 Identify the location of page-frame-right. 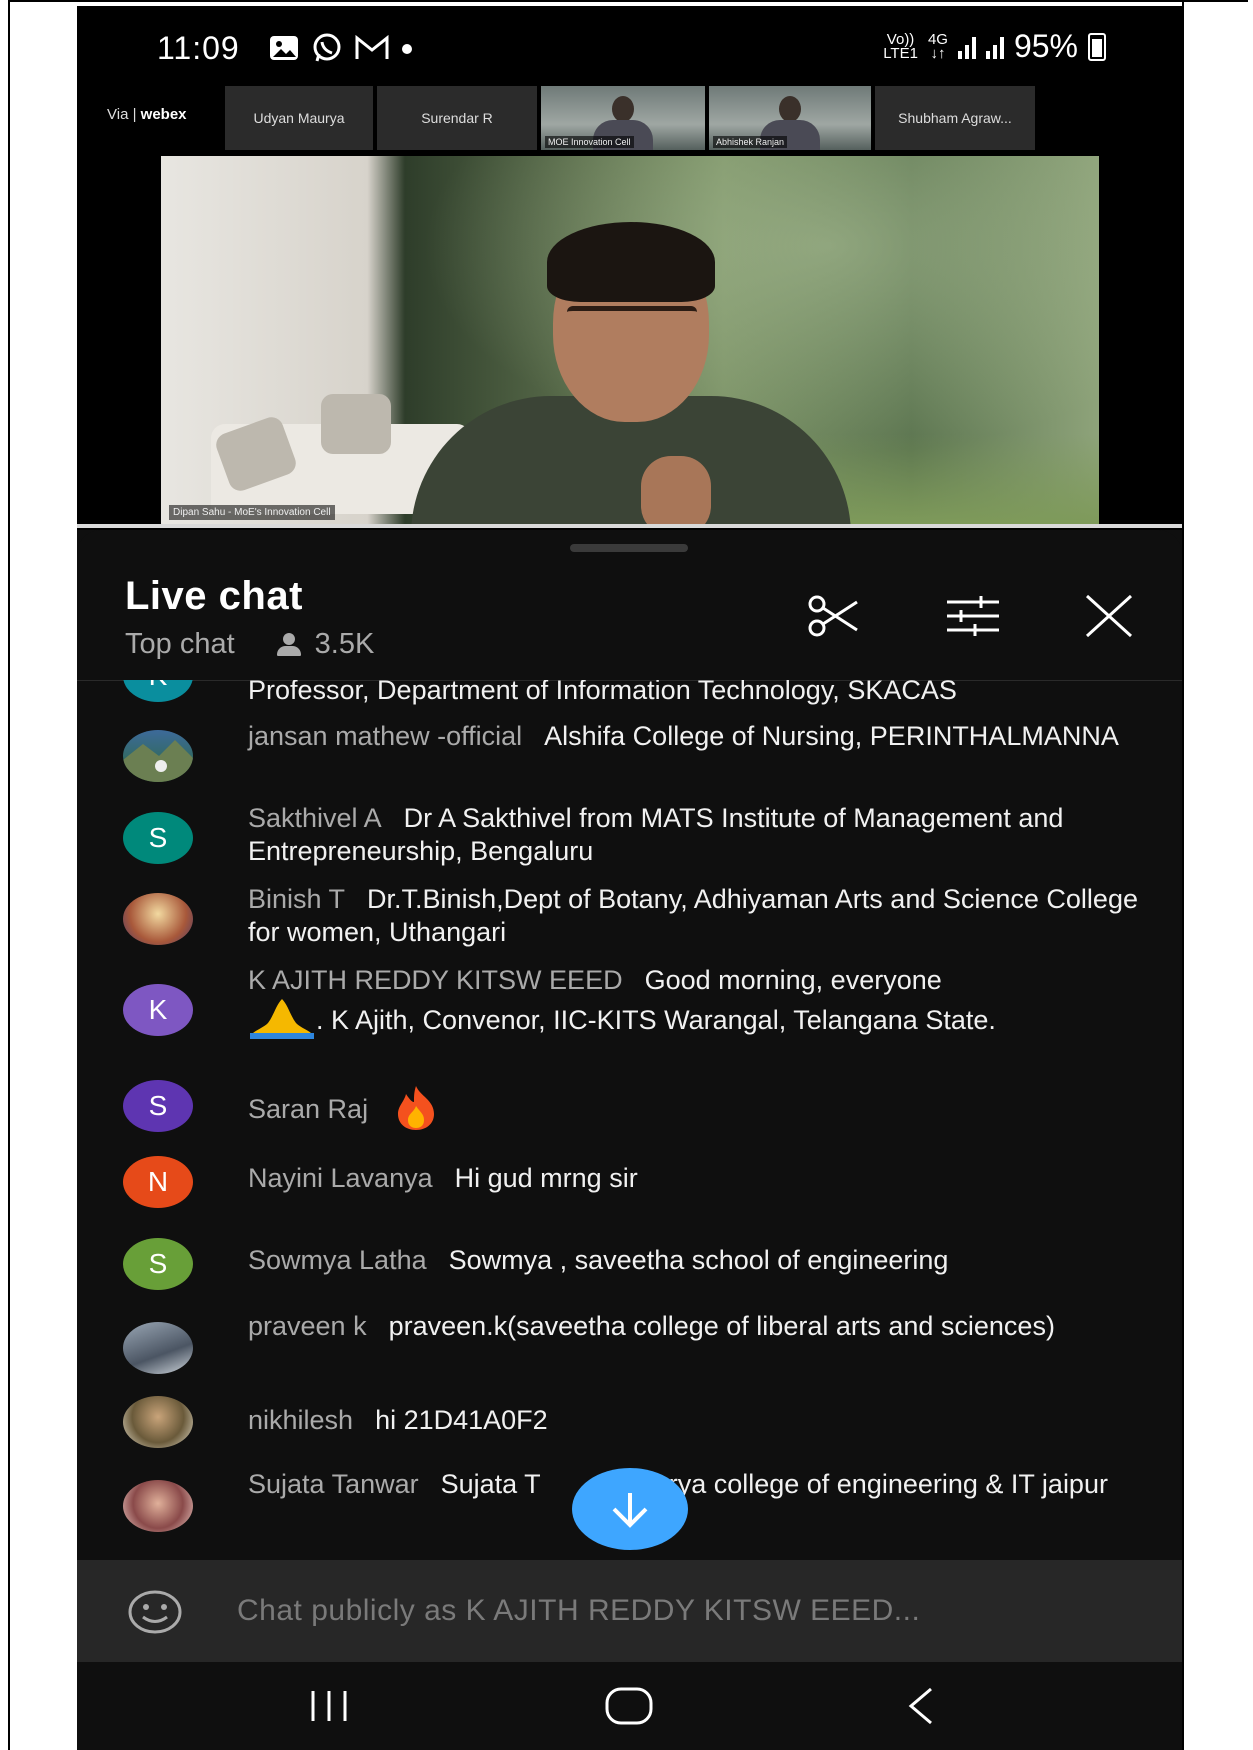
(1183, 875).